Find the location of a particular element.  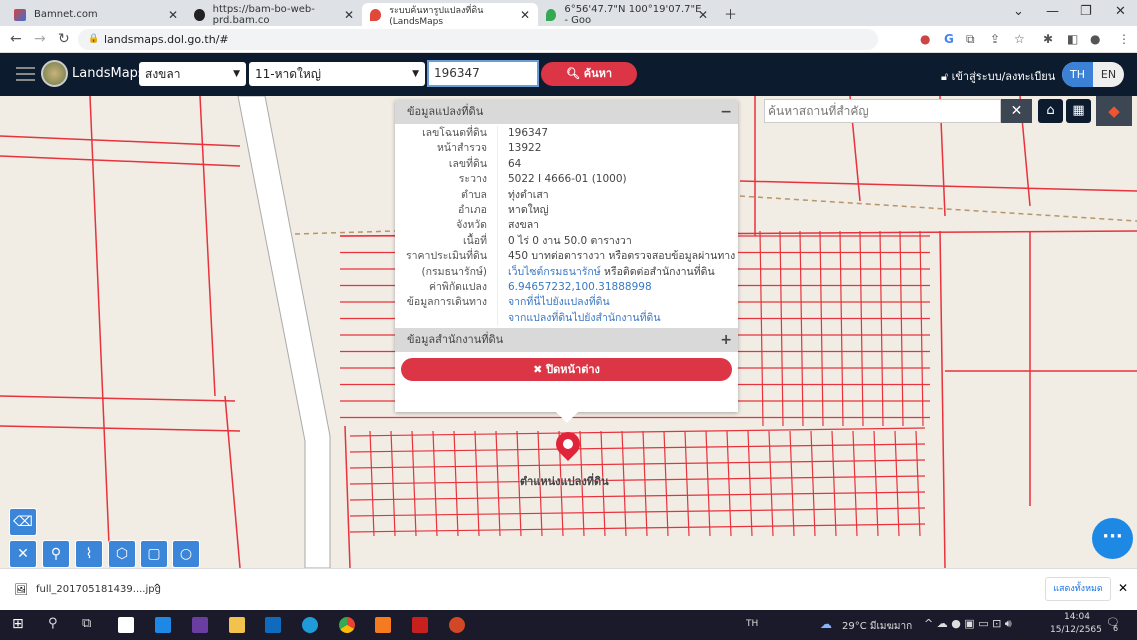

grid-icon: ▦ is located at coordinates (1078, 111).